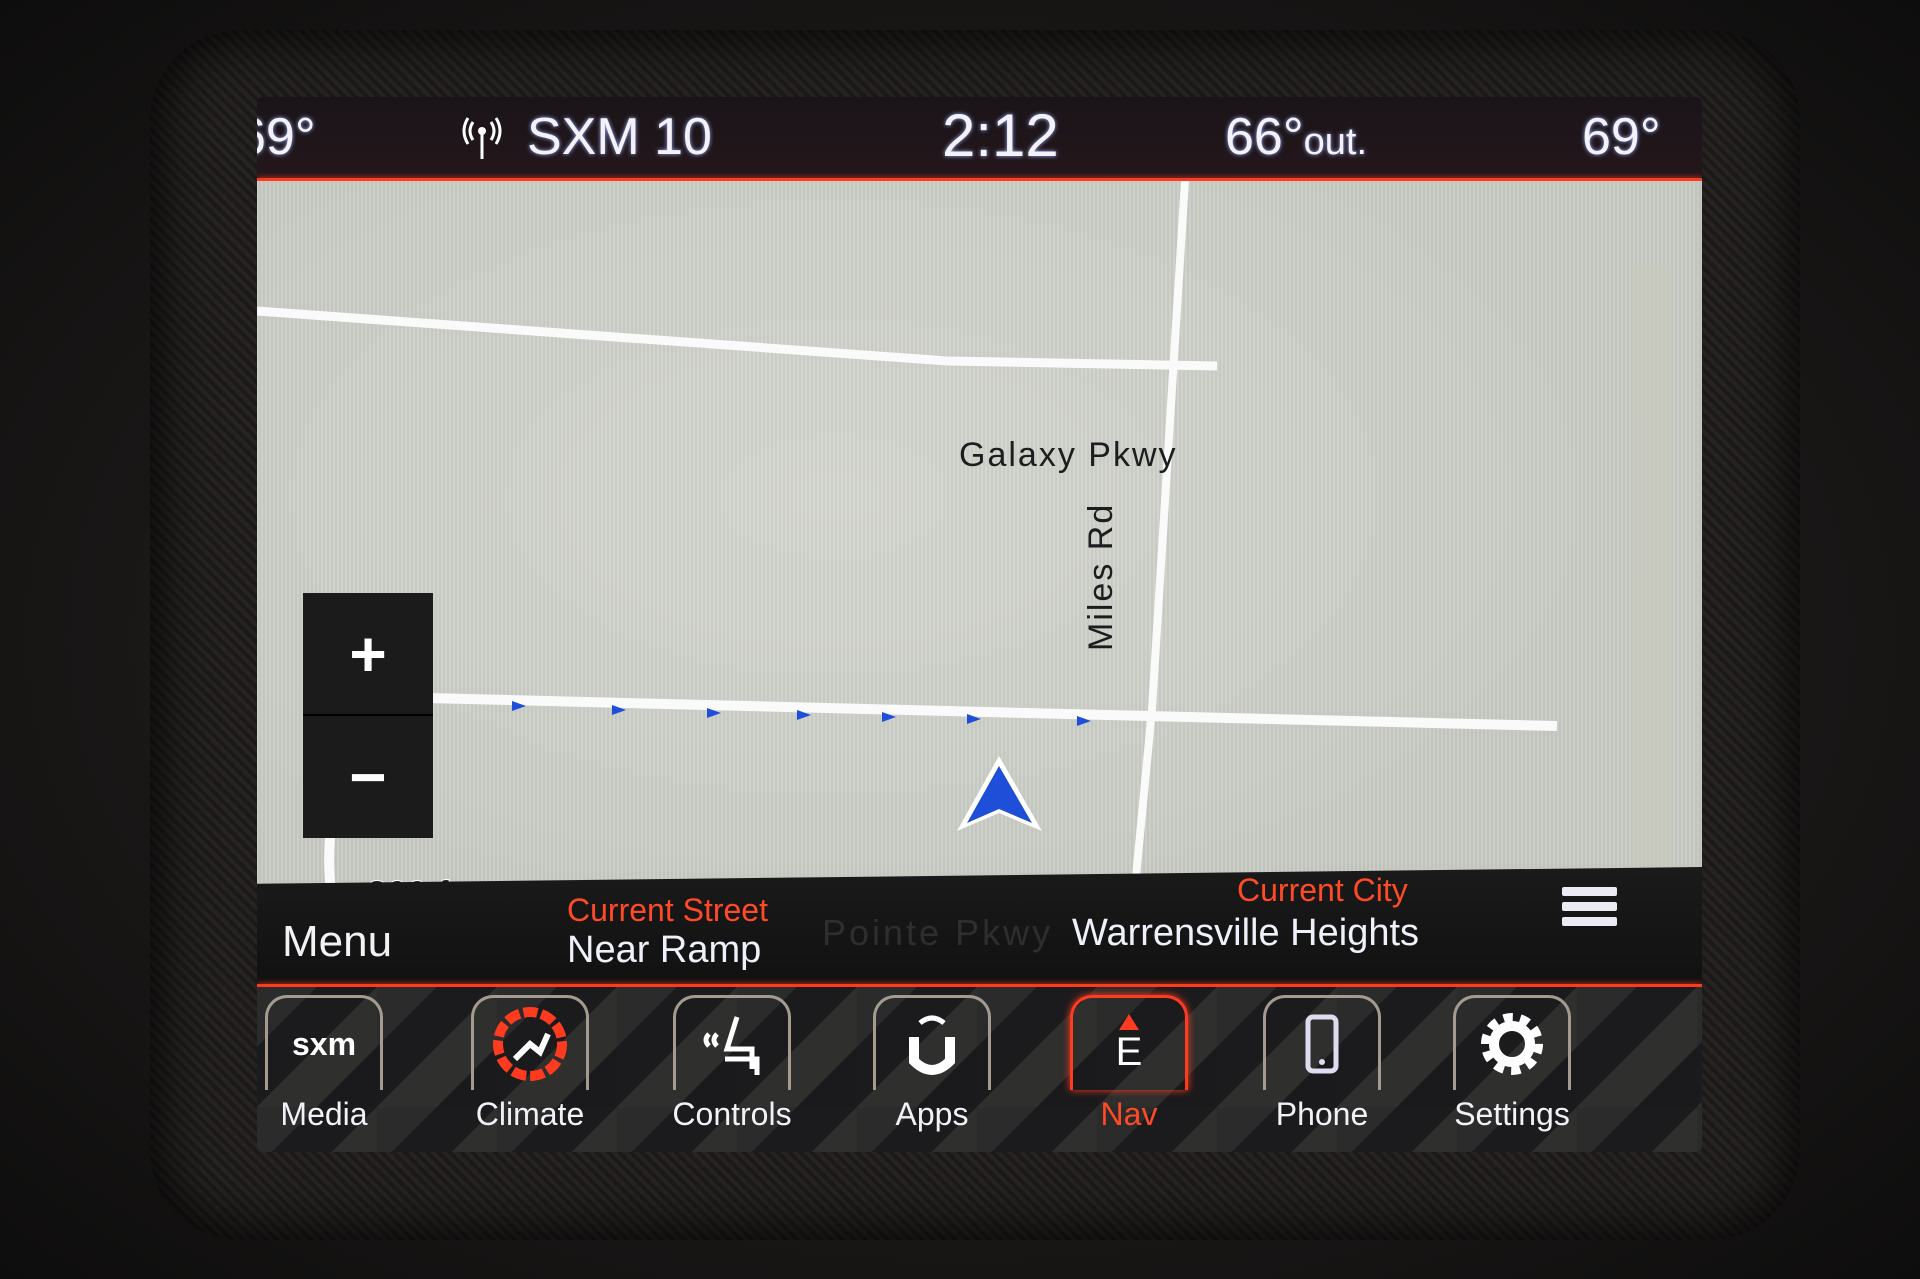  What do you see at coordinates (337, 942) in the screenshot?
I see `menu-button: Menu` at bounding box center [337, 942].